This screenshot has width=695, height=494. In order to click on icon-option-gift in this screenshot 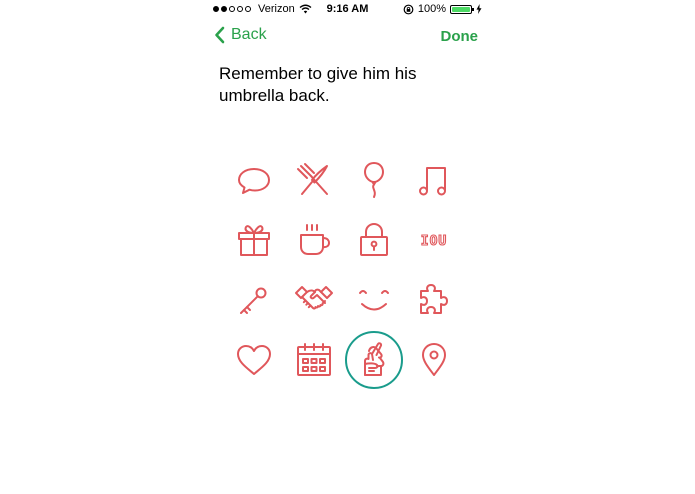, I will do `click(254, 240)`.